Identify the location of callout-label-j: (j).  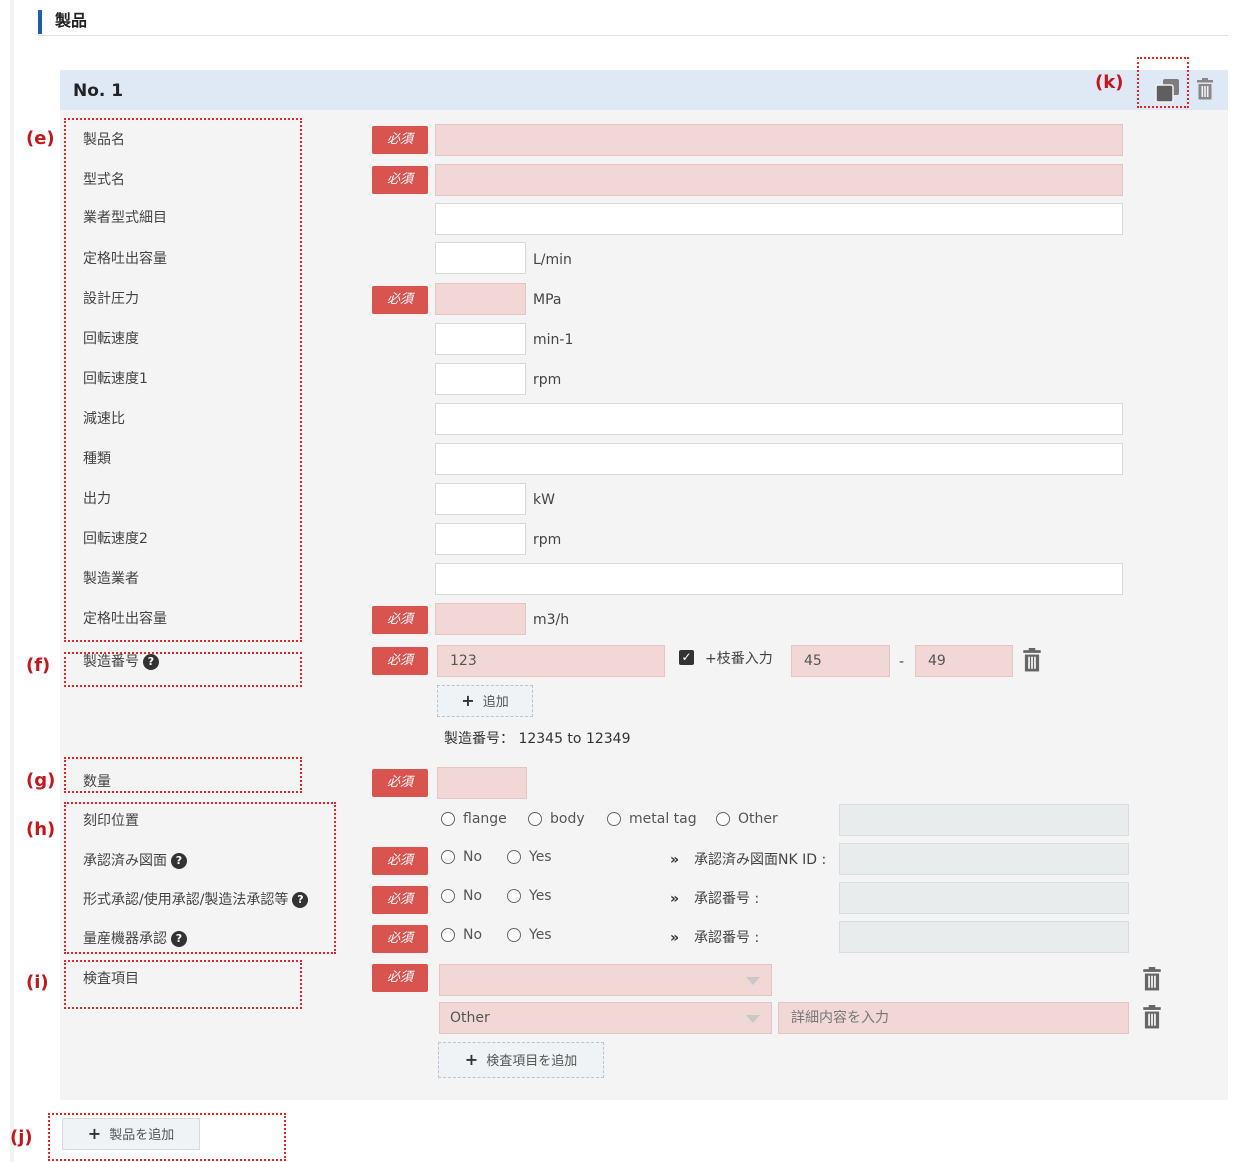
(21, 1137).